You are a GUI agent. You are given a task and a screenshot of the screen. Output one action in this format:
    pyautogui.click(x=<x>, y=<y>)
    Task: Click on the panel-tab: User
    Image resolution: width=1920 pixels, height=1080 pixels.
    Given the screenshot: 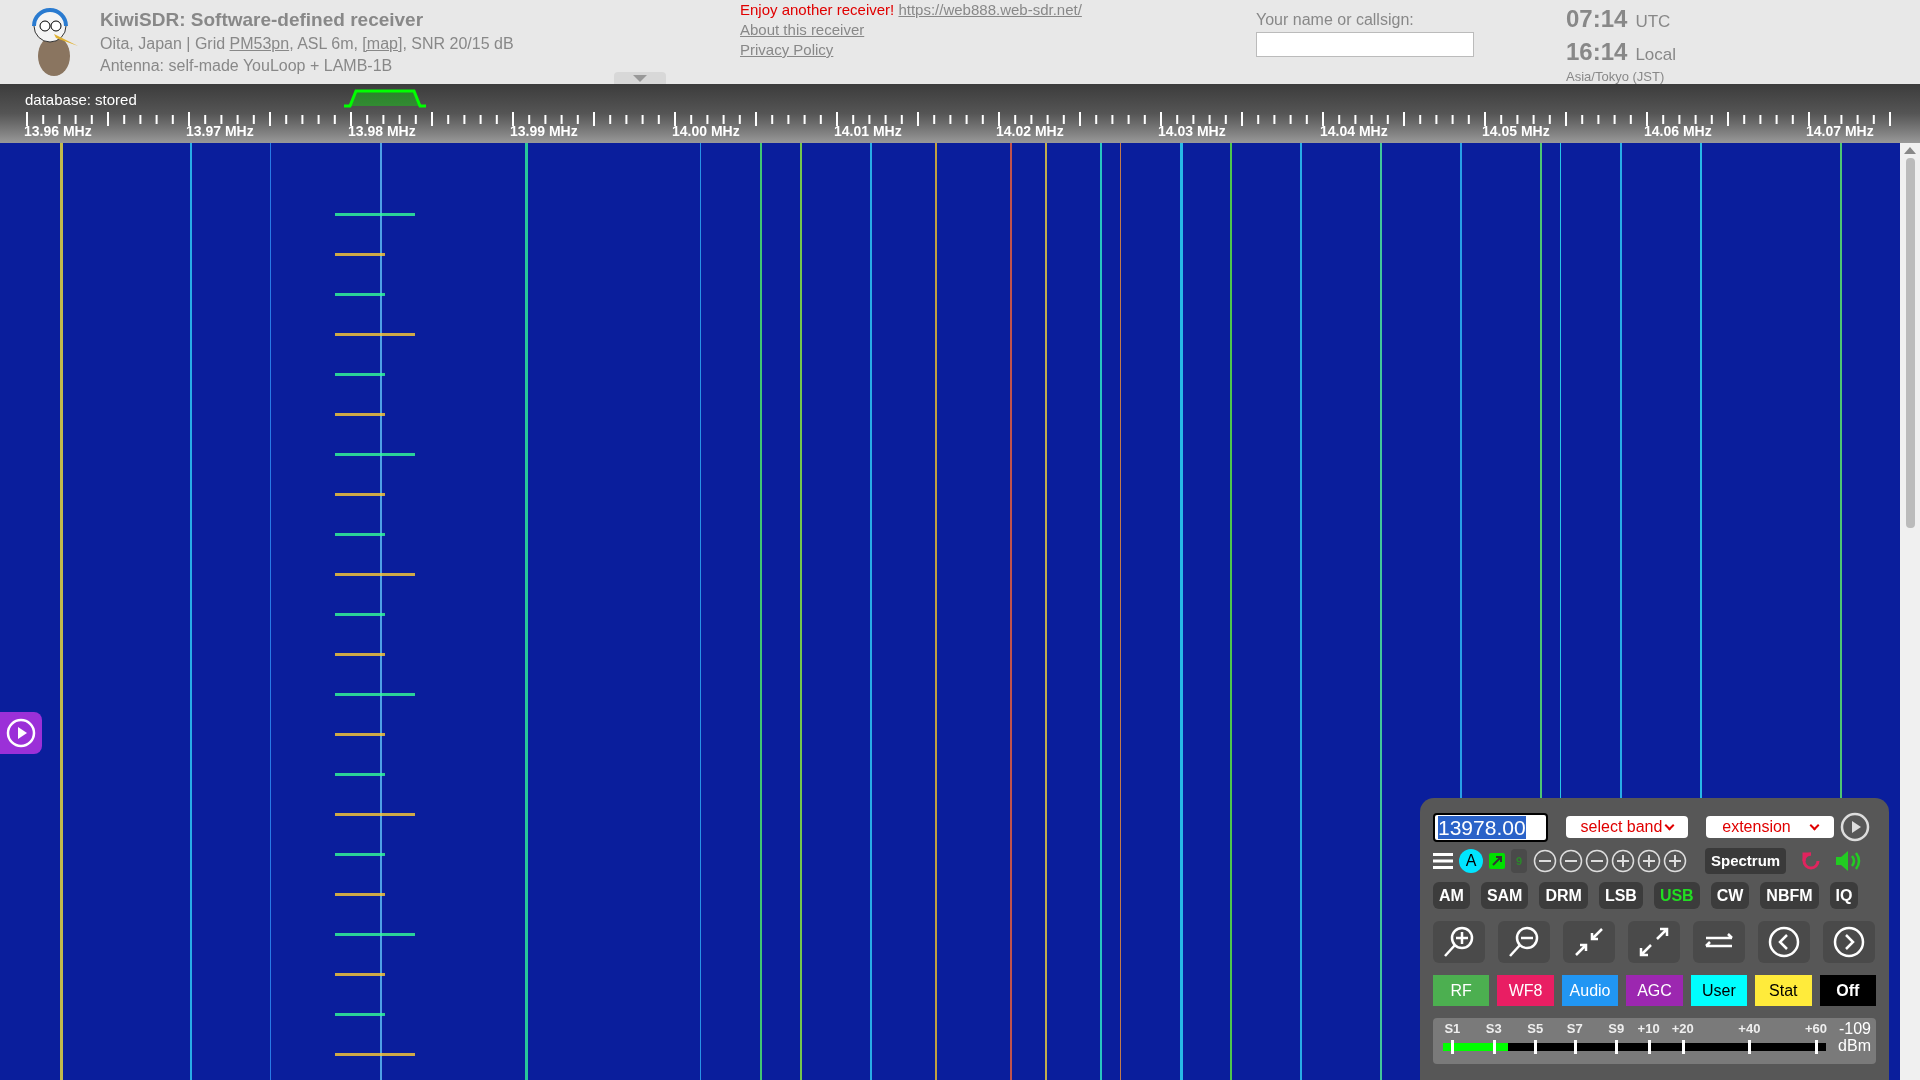 What is the action you would take?
    pyautogui.click(x=1719, y=990)
    